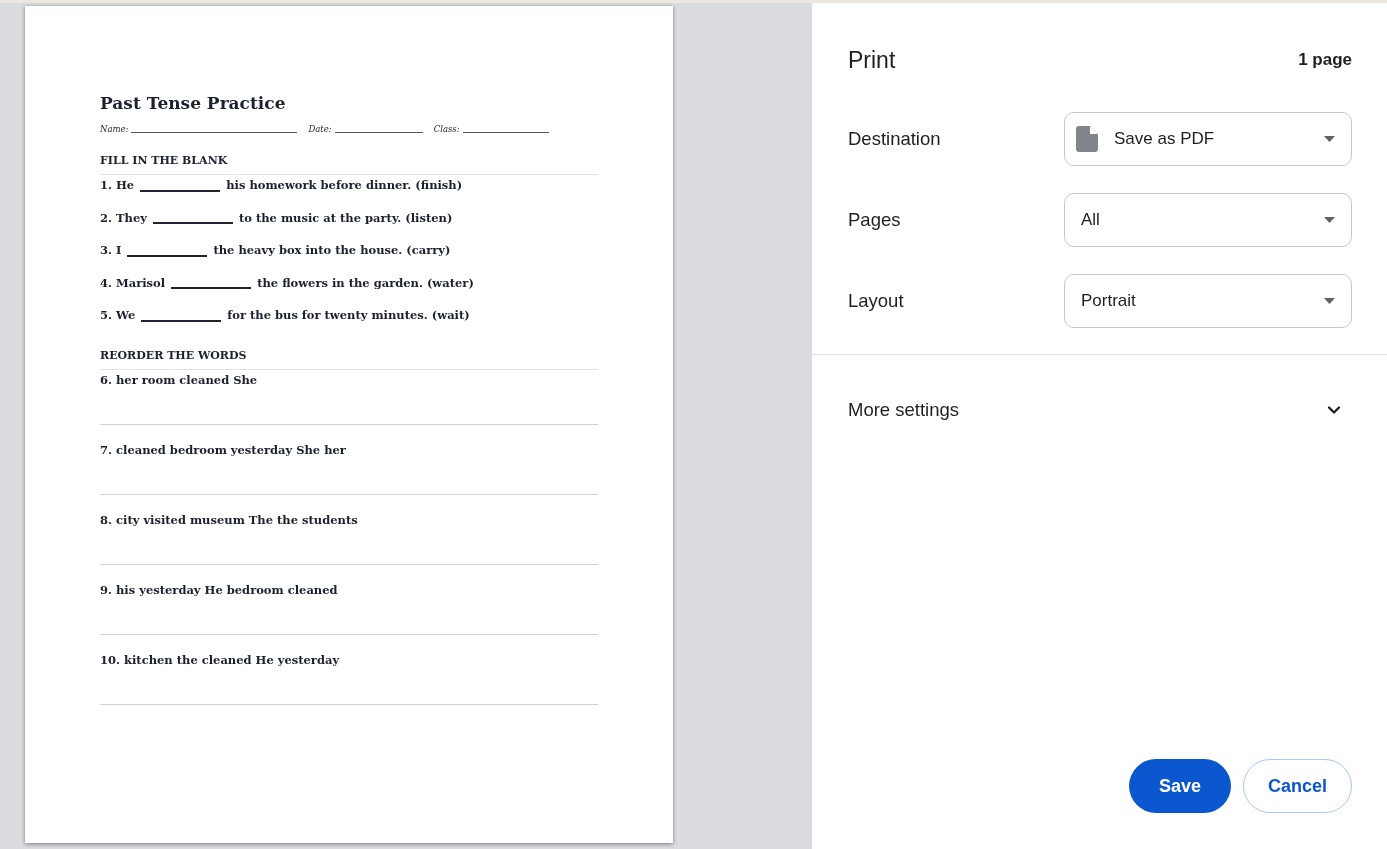  What do you see at coordinates (193, 103) in the screenshot?
I see `worksheet-title: Past Tense Practice` at bounding box center [193, 103].